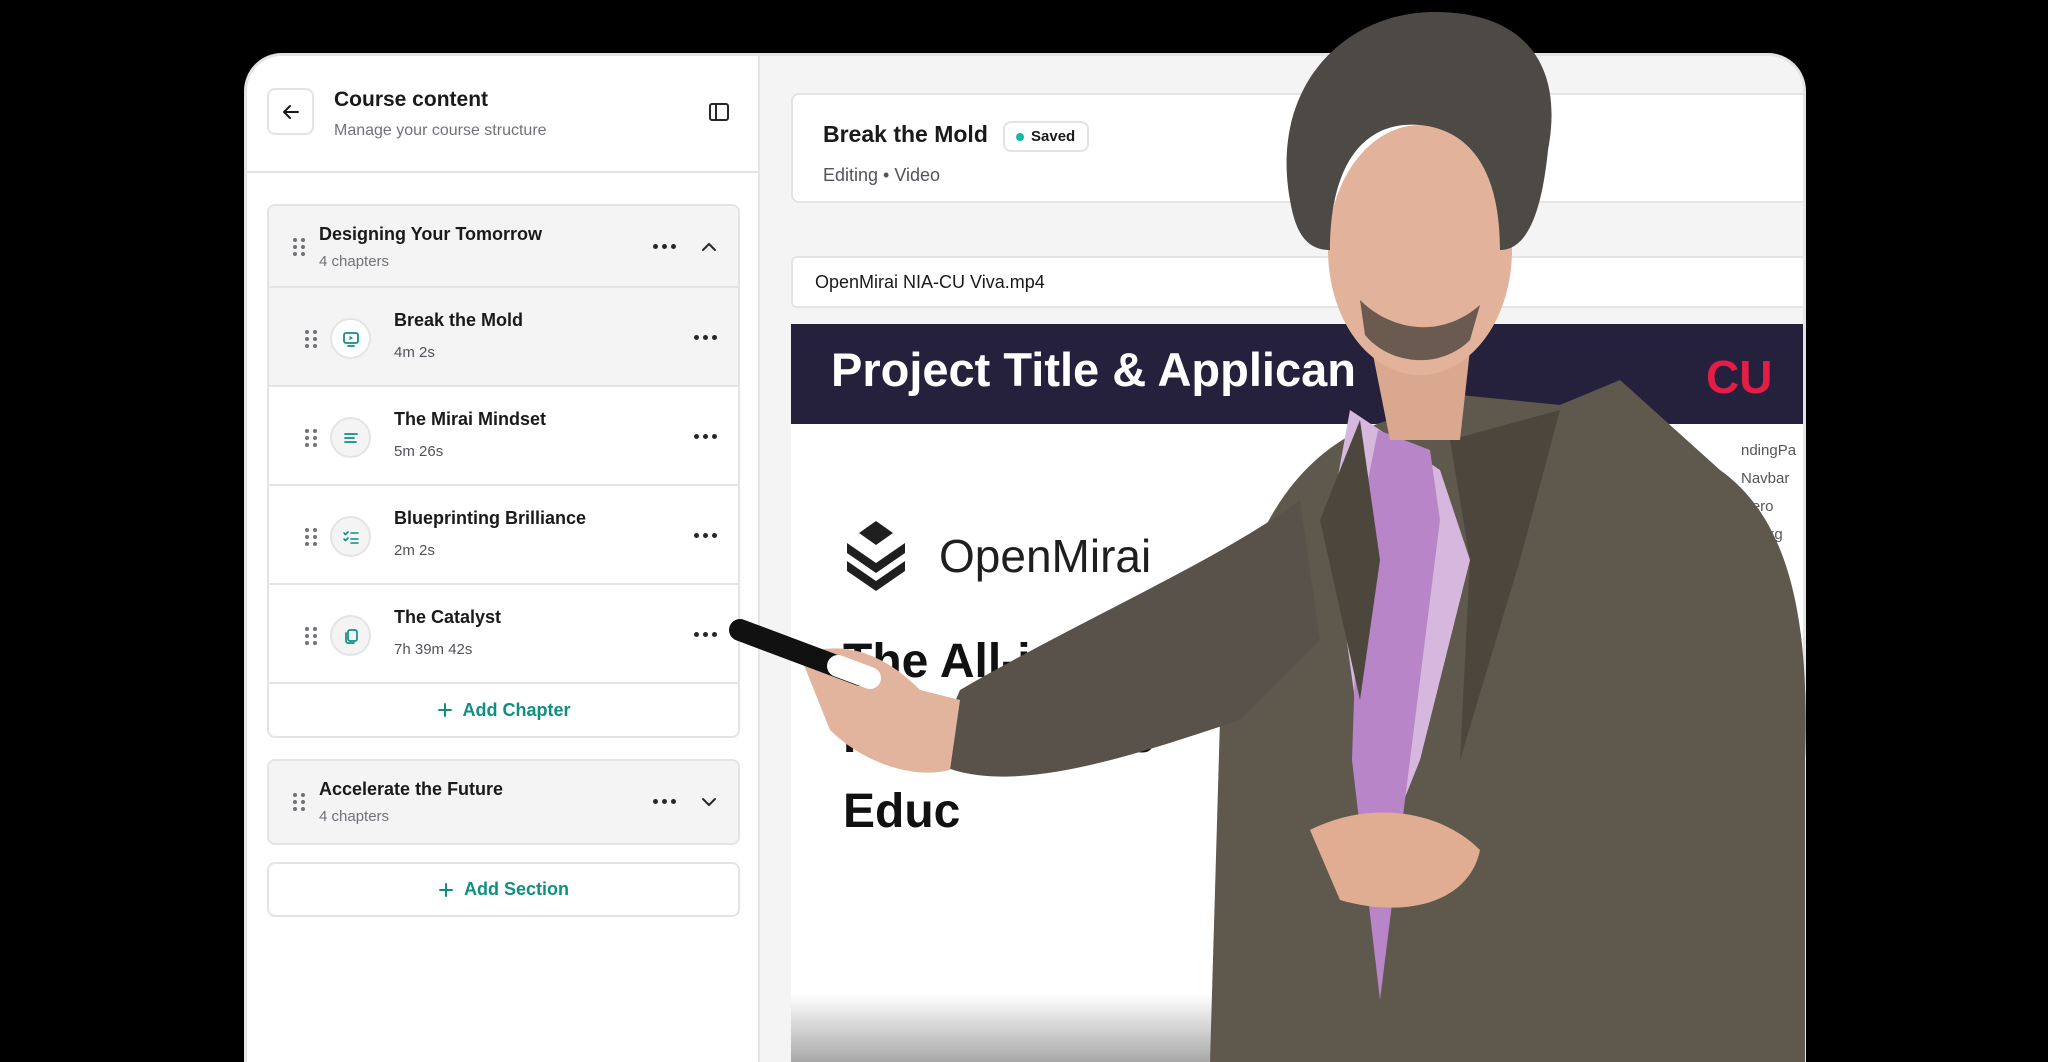  What do you see at coordinates (876, 556) in the screenshot?
I see `openmirai-logo-icon` at bounding box center [876, 556].